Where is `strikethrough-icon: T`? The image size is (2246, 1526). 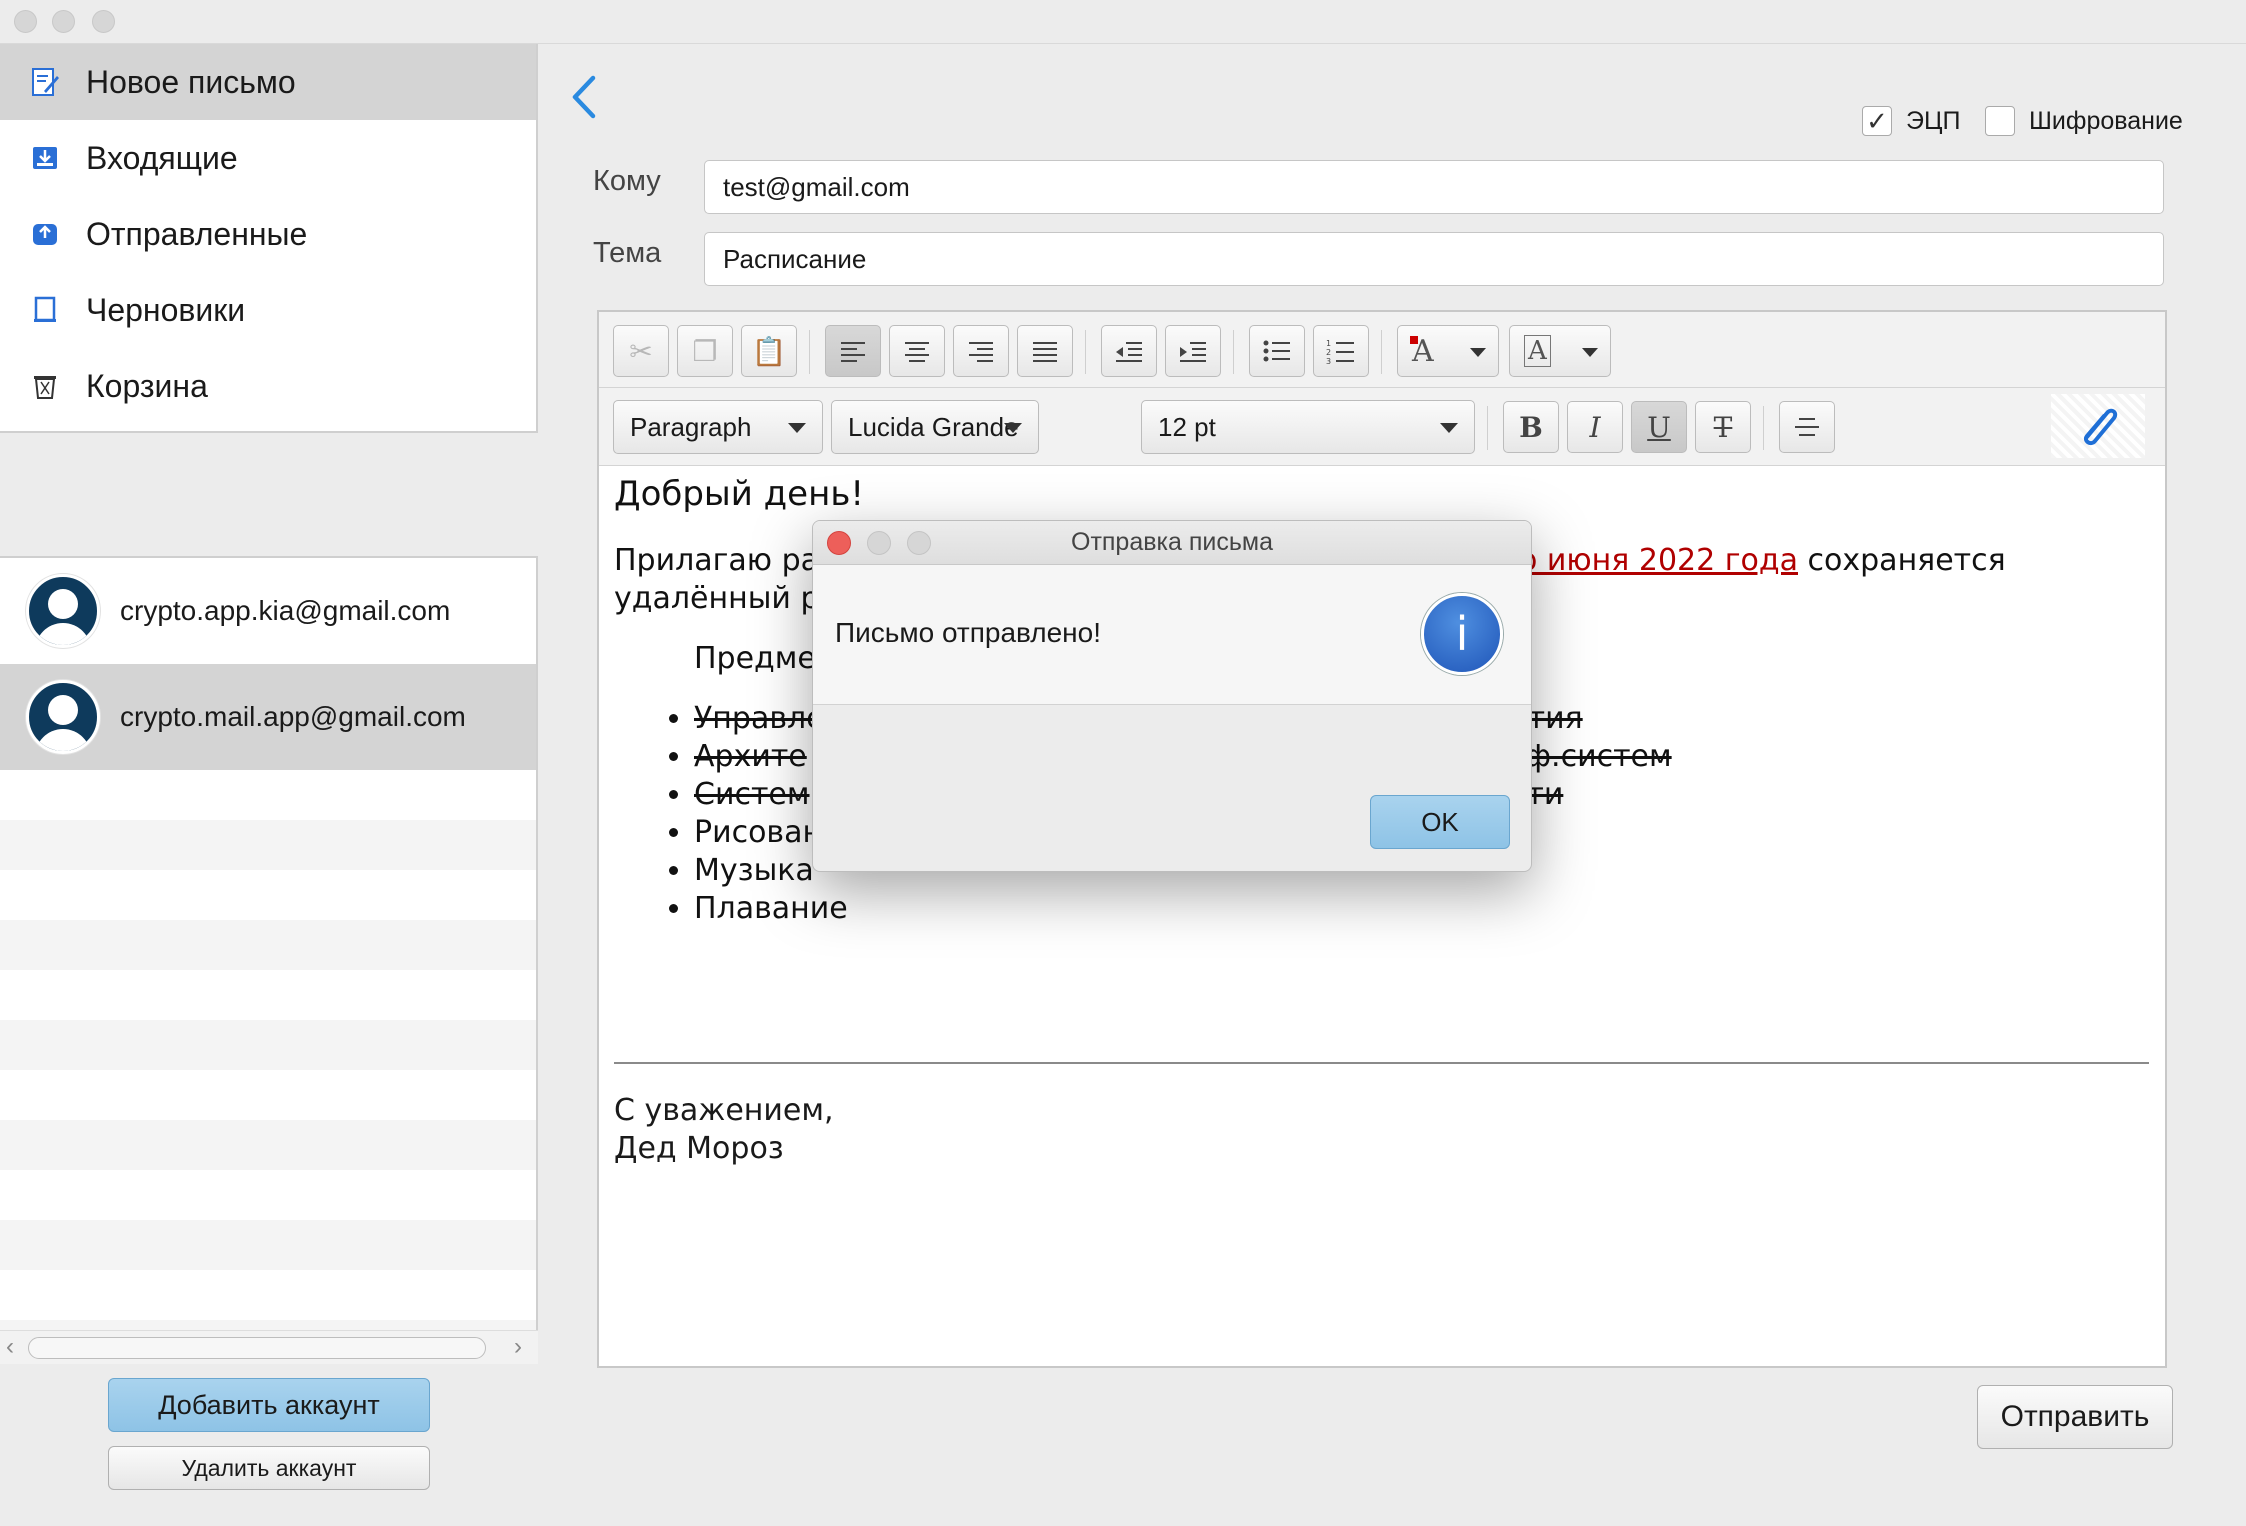 strikethrough-icon: T is located at coordinates (1723, 427).